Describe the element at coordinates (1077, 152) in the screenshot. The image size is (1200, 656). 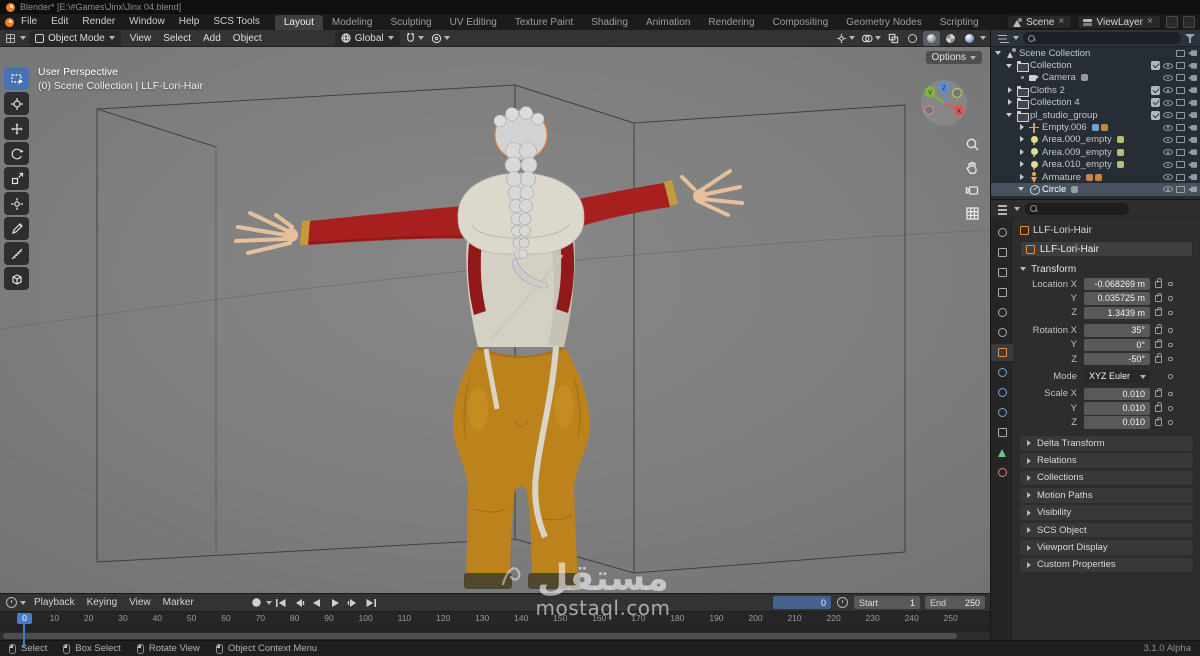
I see `outliner-item-label: Area.009_empty` at that location.